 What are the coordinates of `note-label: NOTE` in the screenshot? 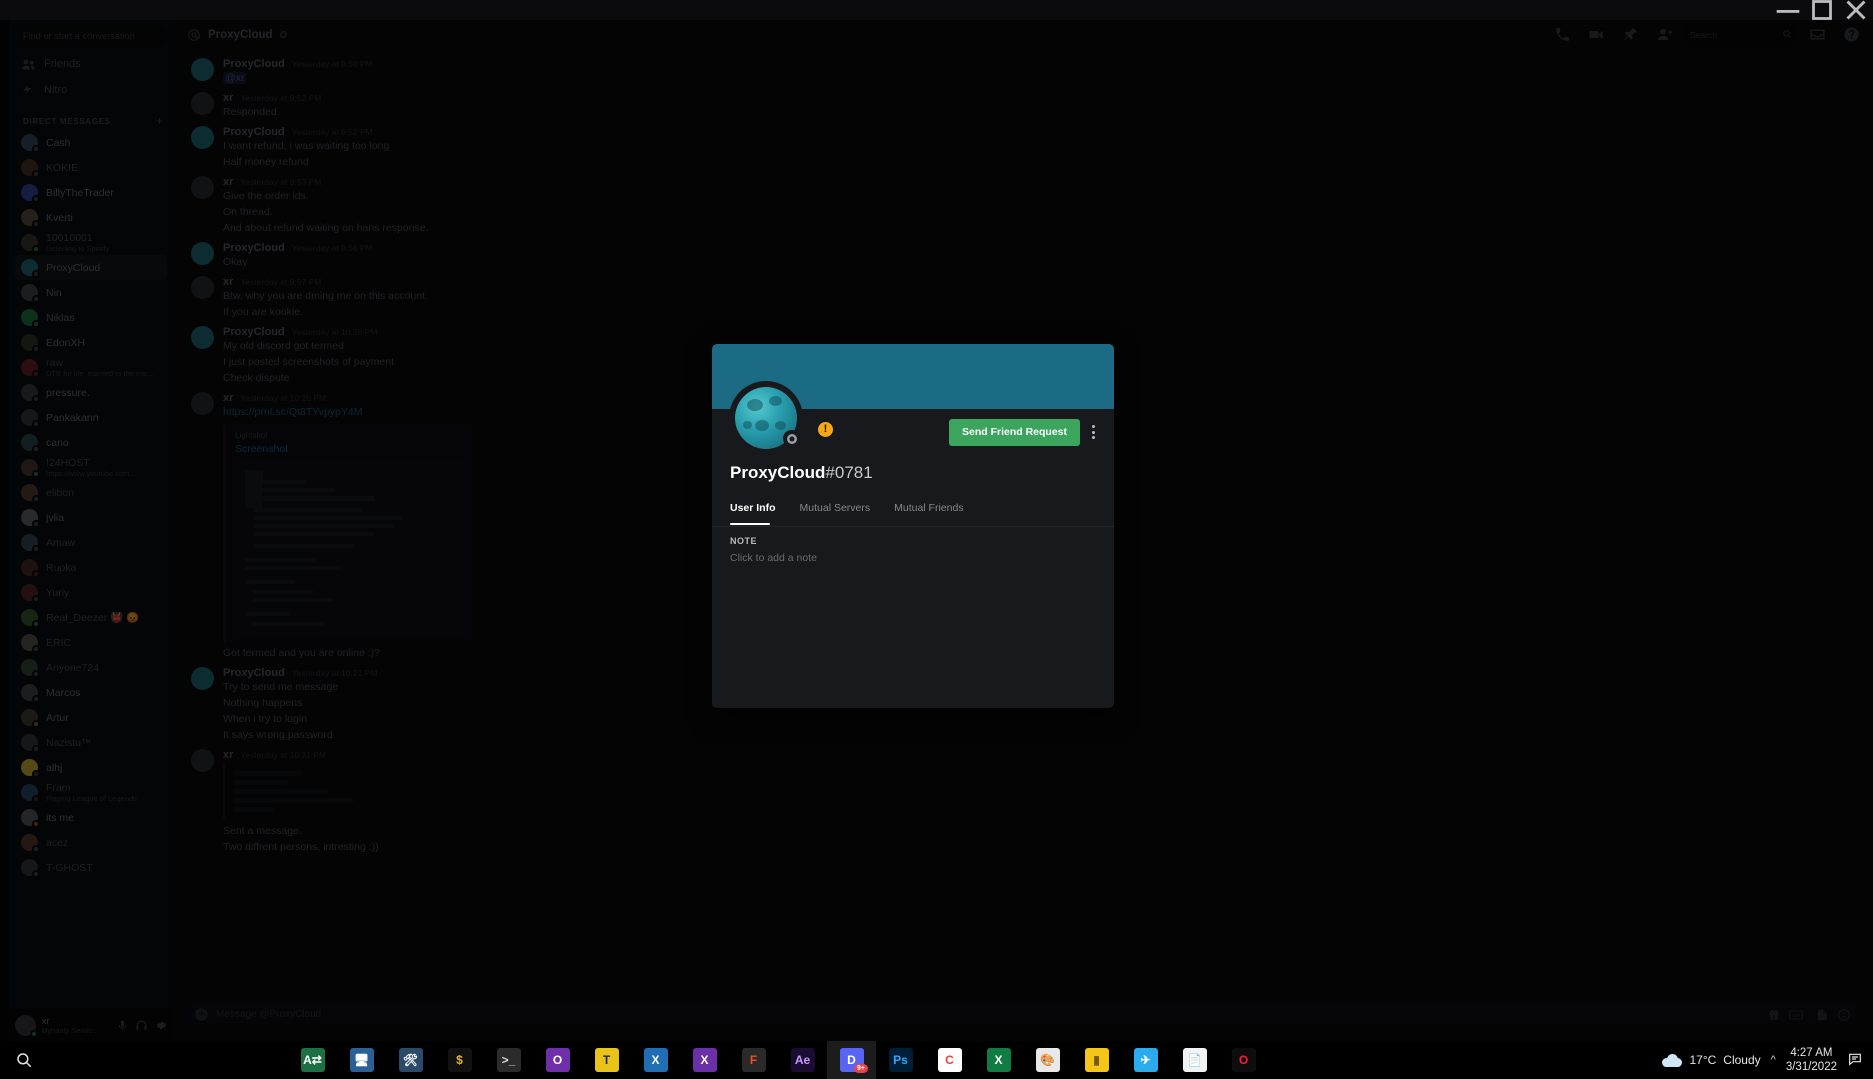 It's located at (744, 541).